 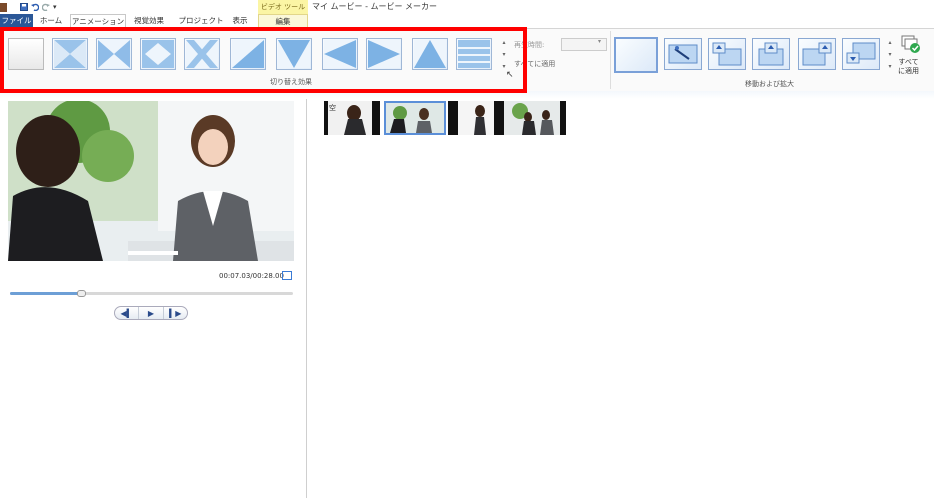 I want to click on tab-file: ファイル, so click(x=16, y=21).